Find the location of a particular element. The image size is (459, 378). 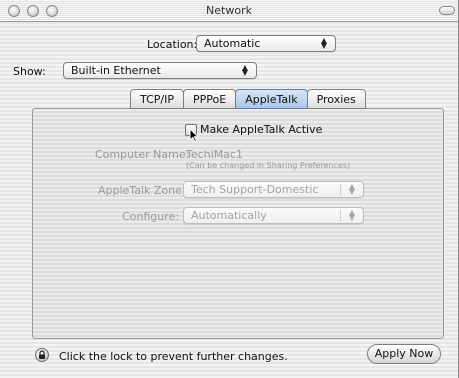

location-label: Location: is located at coordinates (172, 44).